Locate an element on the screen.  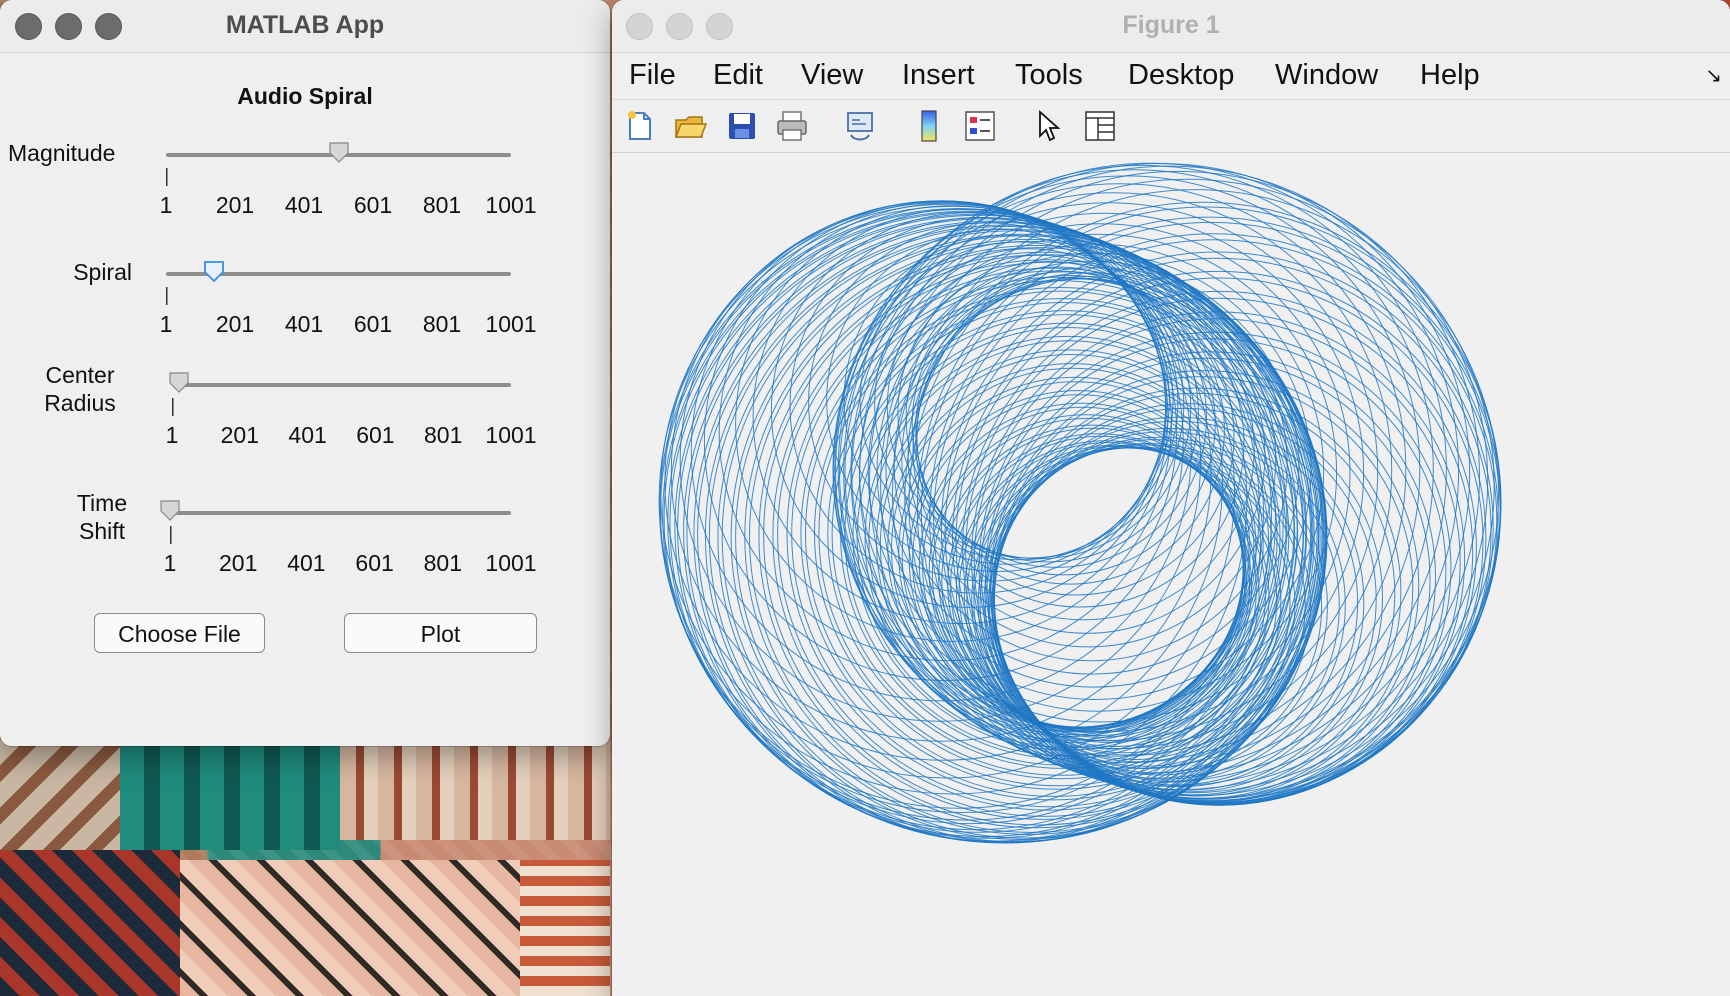
figure-titlebar: Figure 1 is located at coordinates (1171, 26).